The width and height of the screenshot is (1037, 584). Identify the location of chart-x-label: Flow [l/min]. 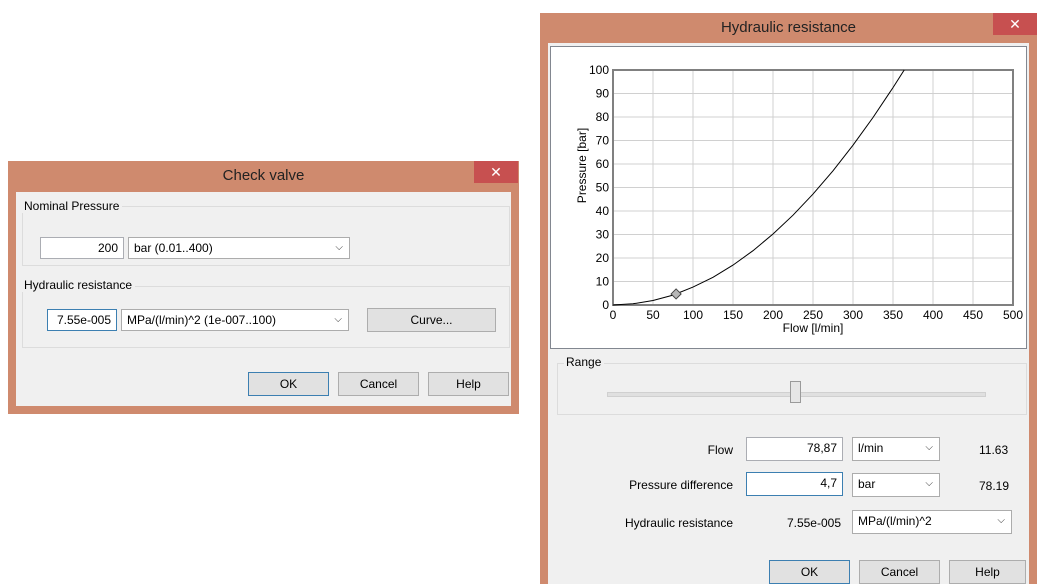
(813, 328).